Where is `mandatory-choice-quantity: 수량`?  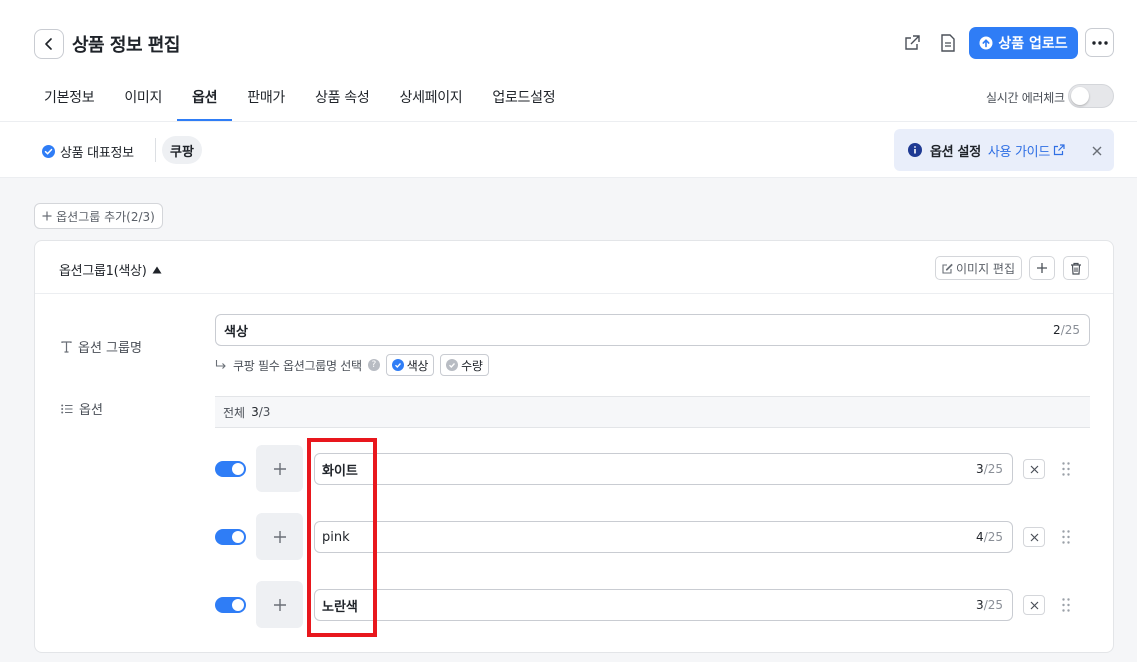
mandatory-choice-quantity: 수량 is located at coordinates (464, 365).